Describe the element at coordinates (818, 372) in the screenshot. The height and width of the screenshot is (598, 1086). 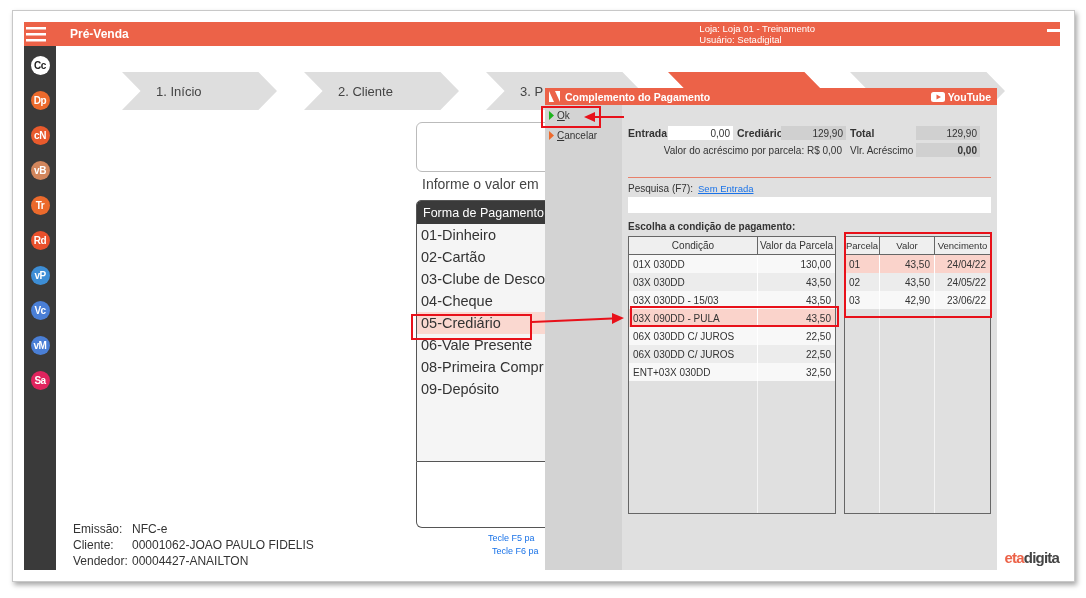
I see `table-cell-text: 32,50` at that location.